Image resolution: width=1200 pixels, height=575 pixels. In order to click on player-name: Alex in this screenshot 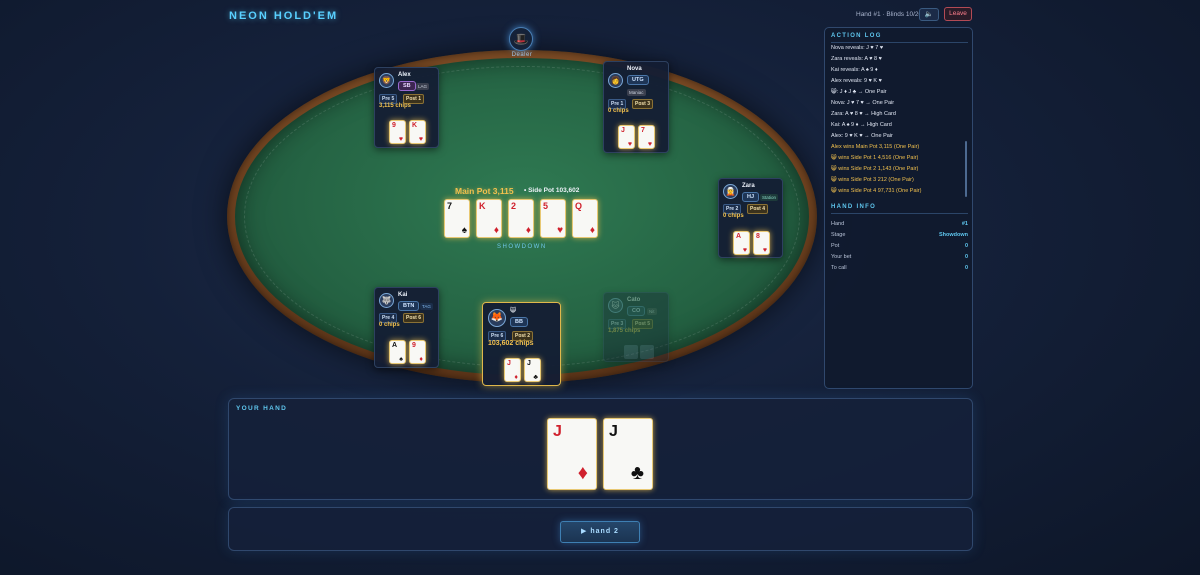, I will do `click(404, 75)`.